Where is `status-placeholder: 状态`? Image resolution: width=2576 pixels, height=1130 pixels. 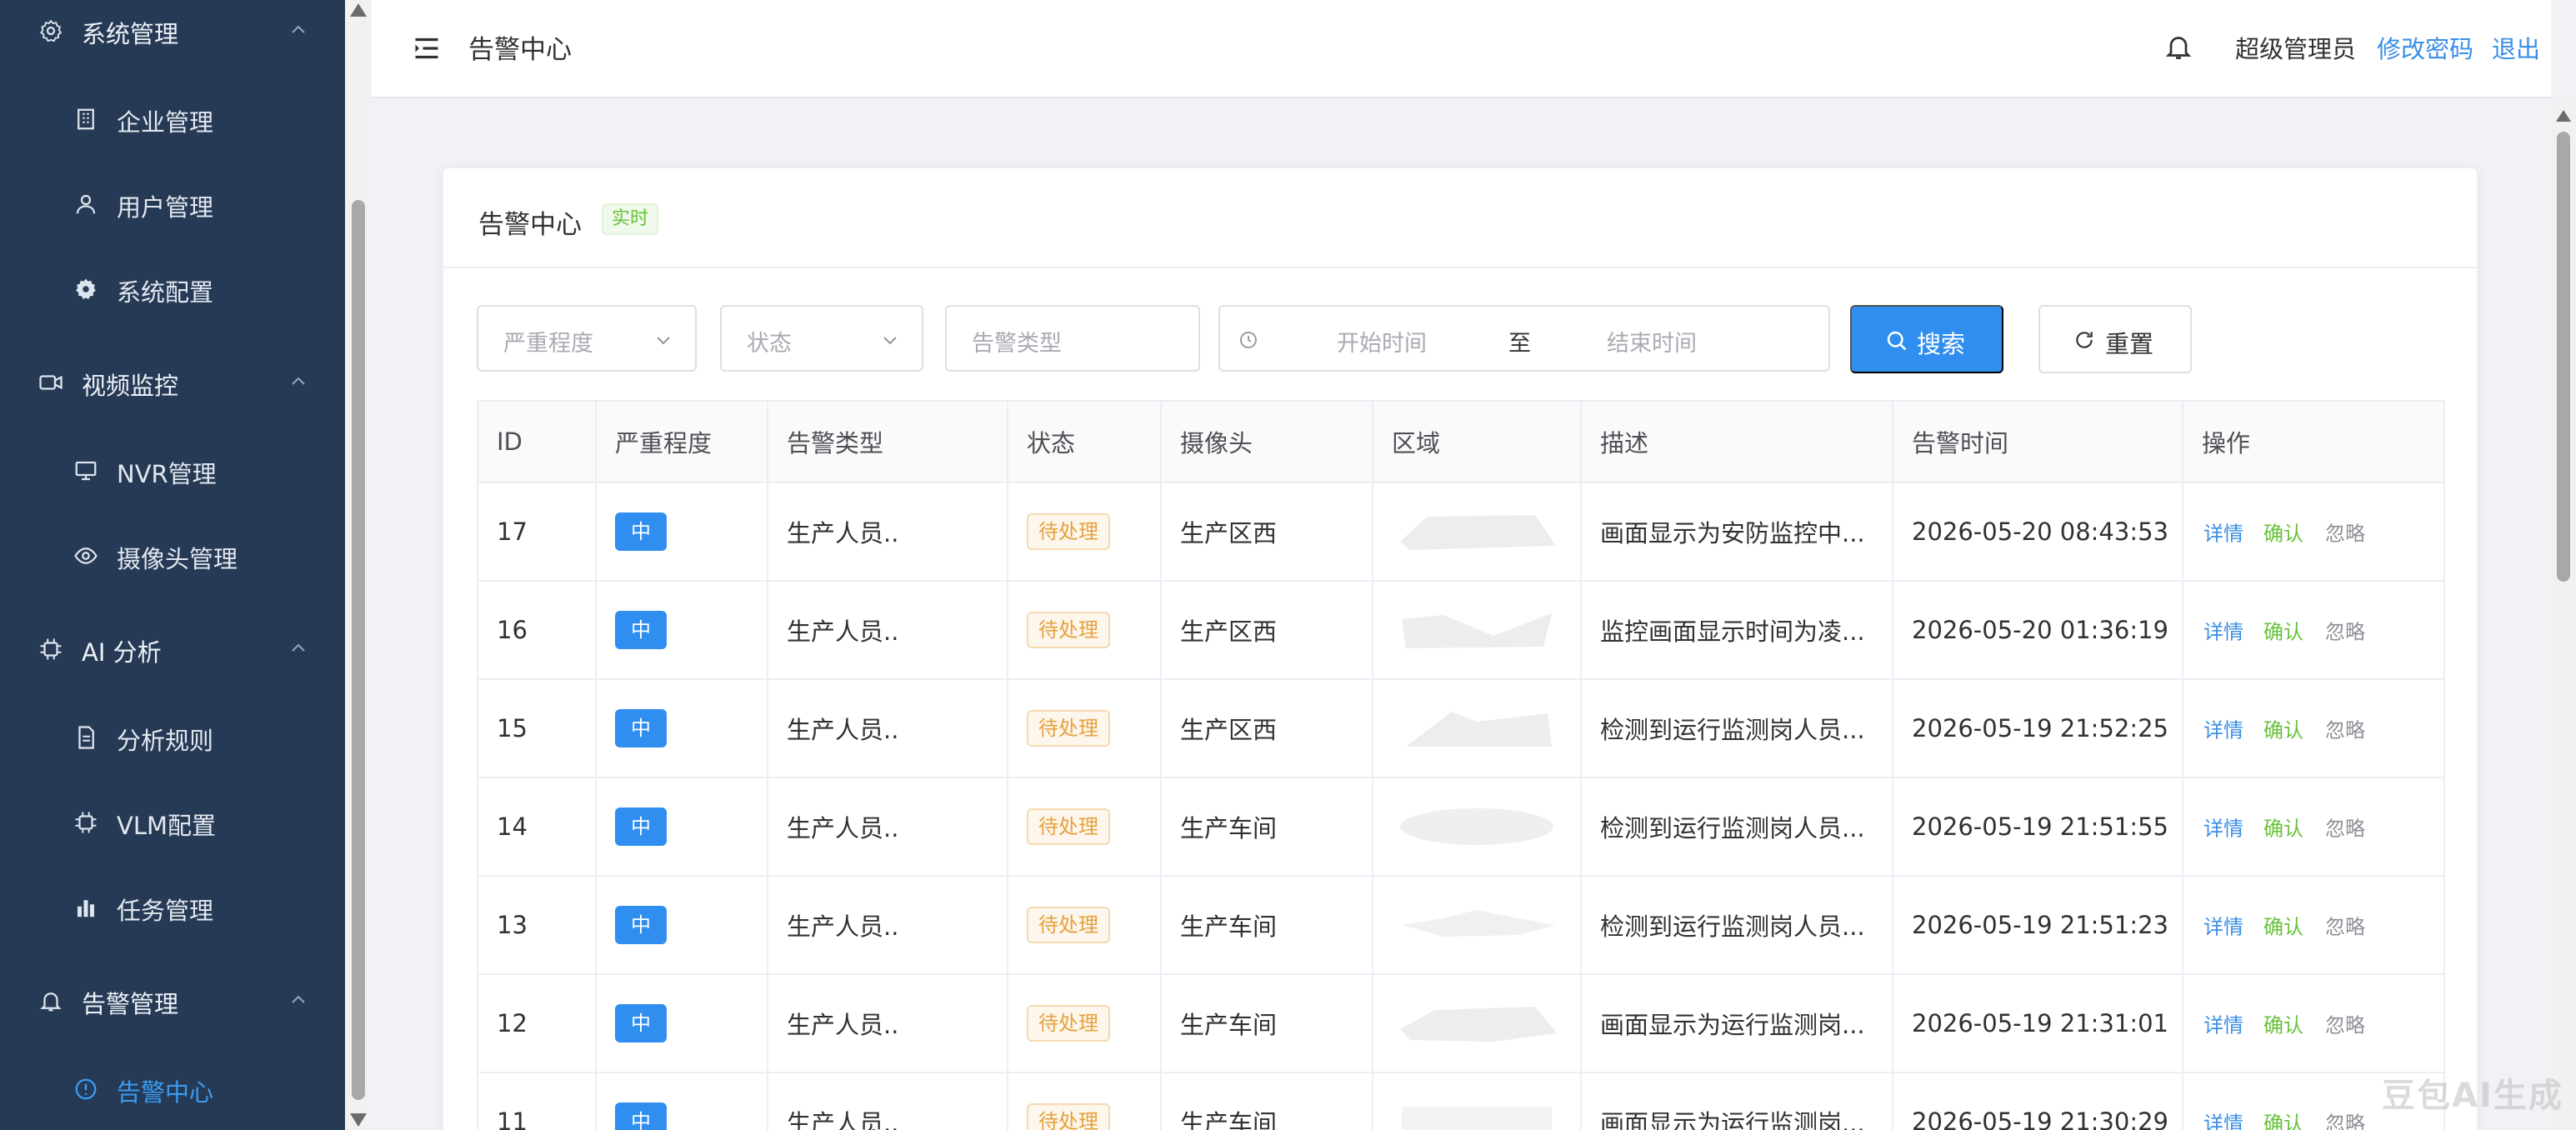 status-placeholder: 状态 is located at coordinates (770, 344).